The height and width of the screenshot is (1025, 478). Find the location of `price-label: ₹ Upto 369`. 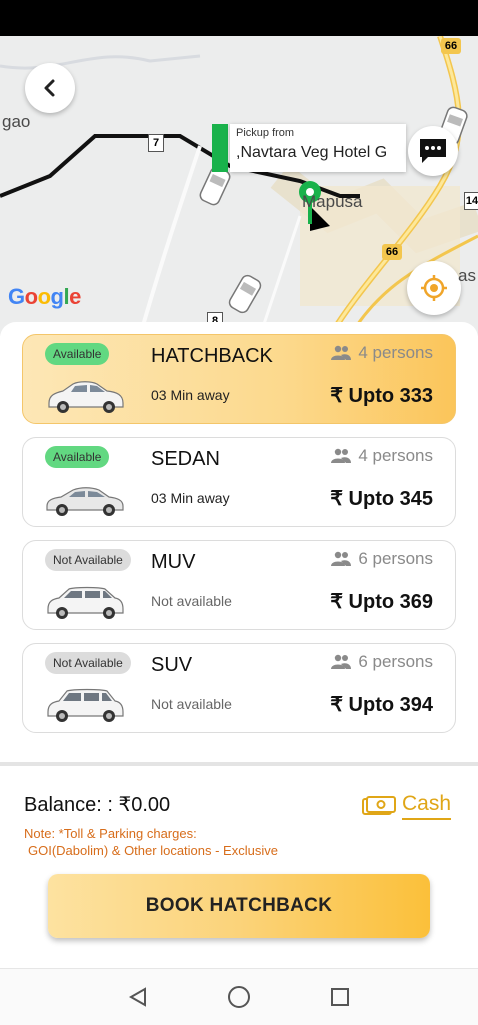

price-label: ₹ Upto 369 is located at coordinates (381, 602).